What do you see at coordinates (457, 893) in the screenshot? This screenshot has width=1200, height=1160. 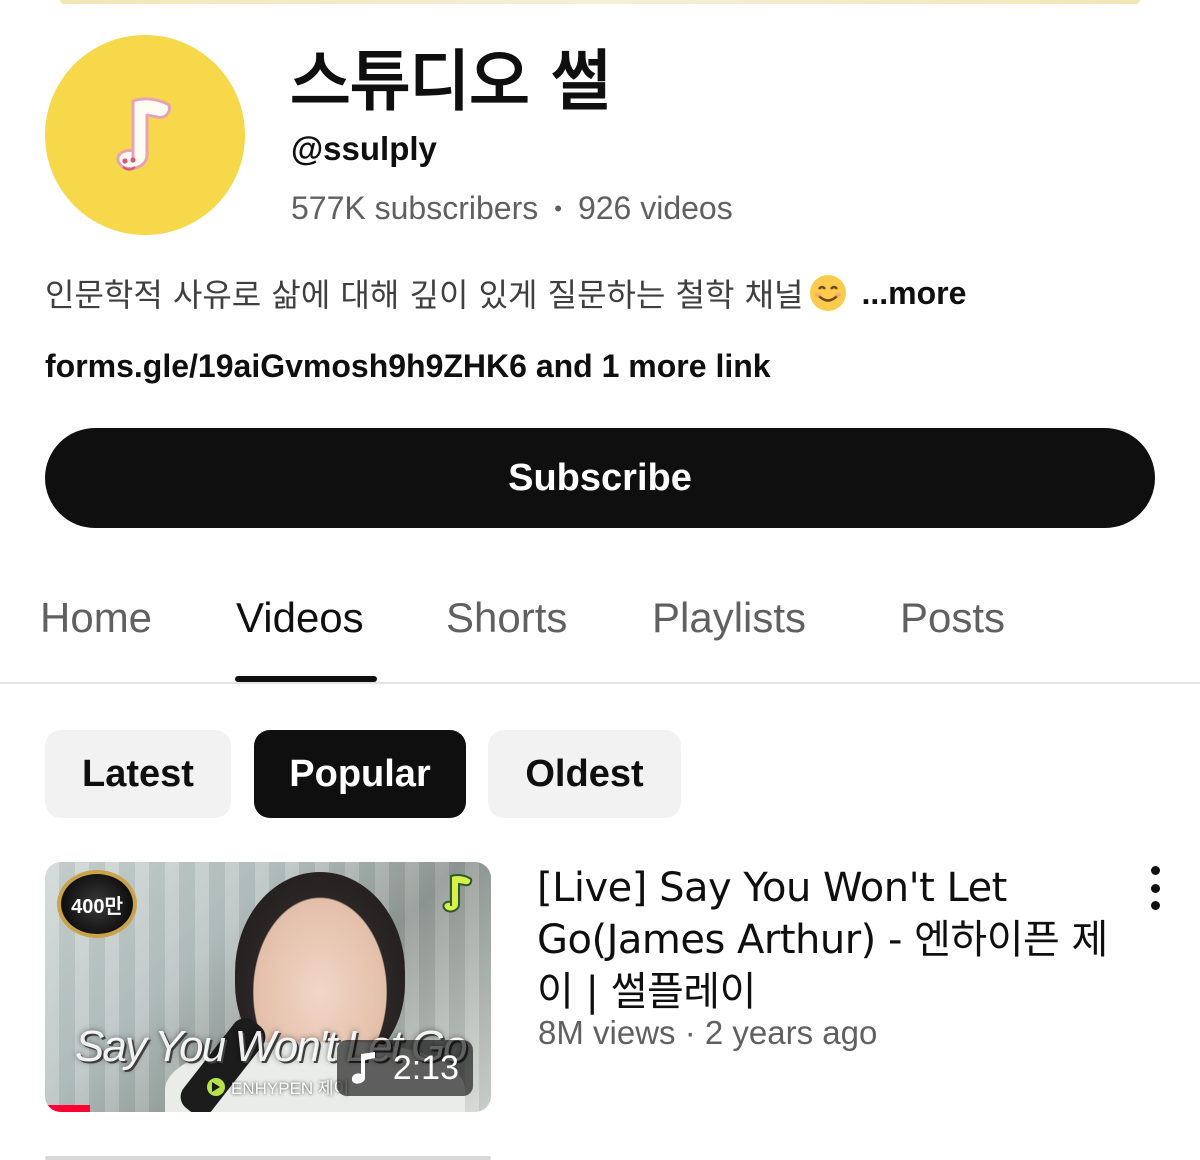 I see `channel-logo-icon` at bounding box center [457, 893].